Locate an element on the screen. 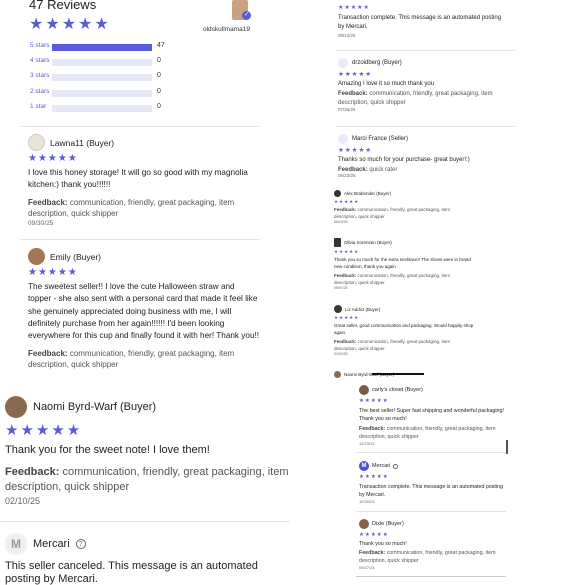  rating-row-5: 5 stars 47 is located at coordinates (100, 47).